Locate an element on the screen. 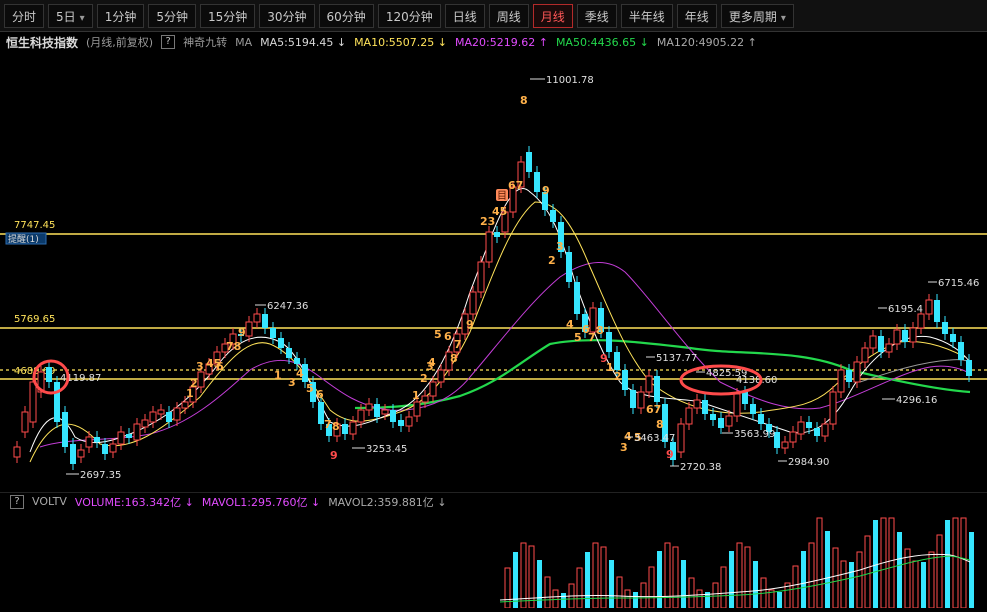 This screenshot has width=987, height=612. volume-help-icon: ? is located at coordinates (17, 501).